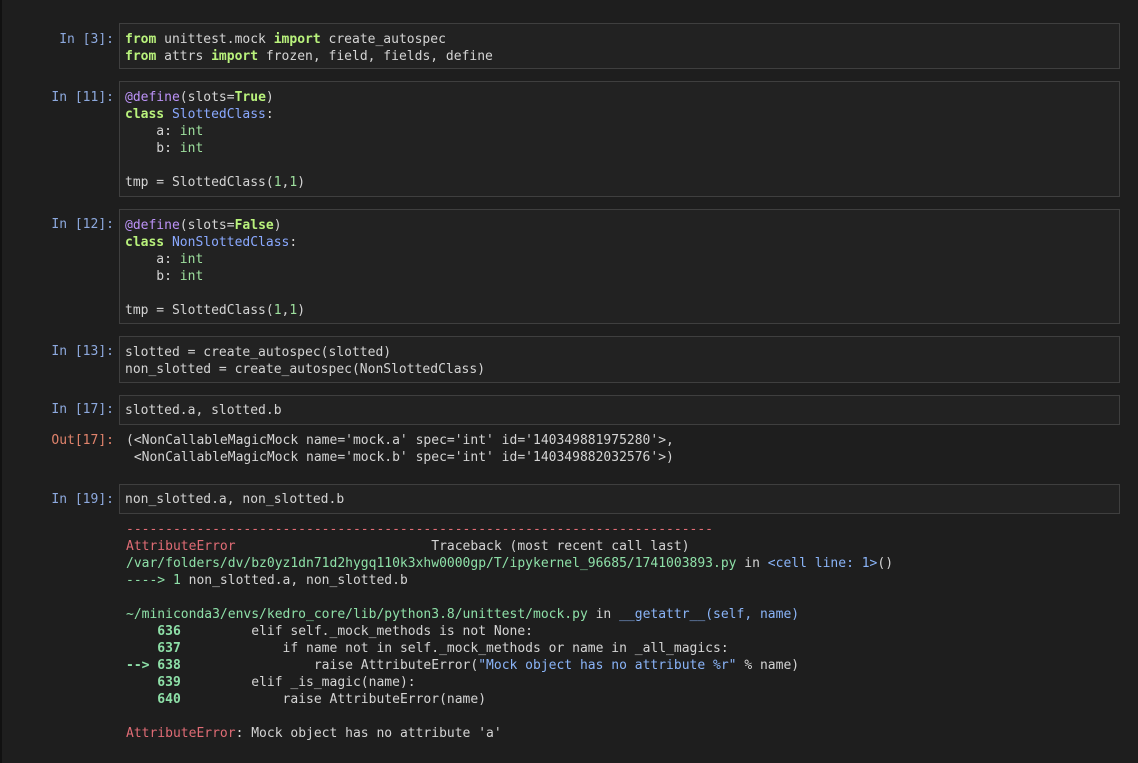 The width and height of the screenshot is (1138, 763). What do you see at coordinates (184, 56) in the screenshot?
I see `code-text: attrs` at bounding box center [184, 56].